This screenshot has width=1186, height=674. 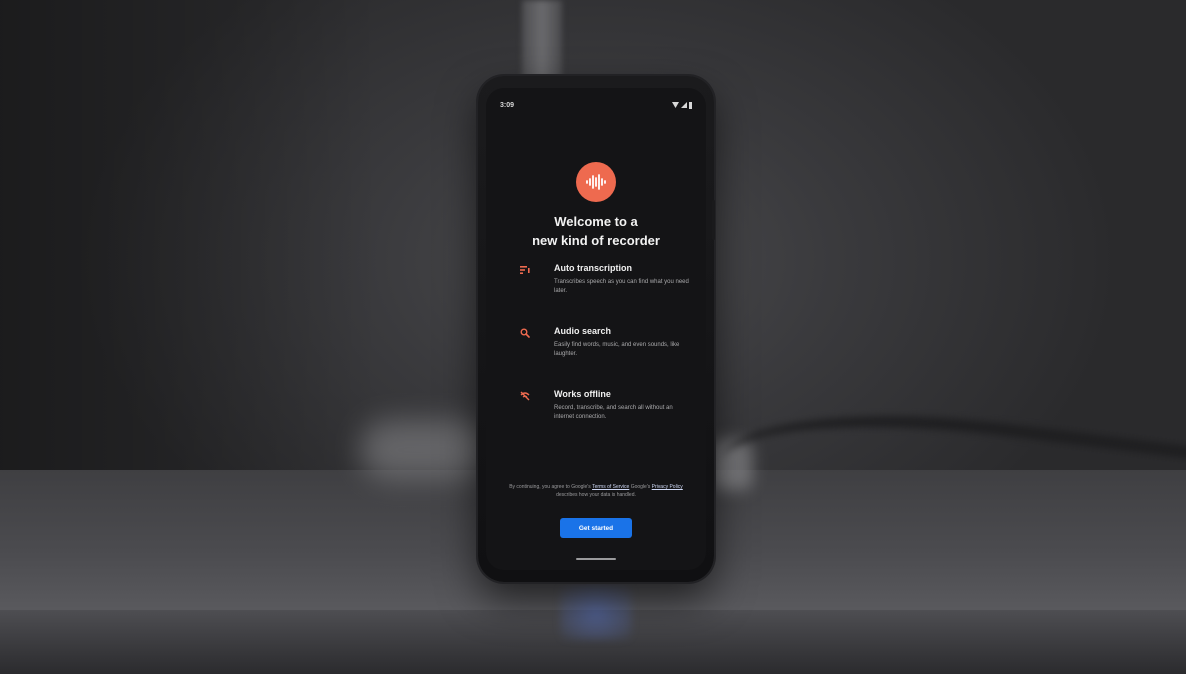 I want to click on welcome-title-line2: new kind of recorder, so click(x=596, y=240).